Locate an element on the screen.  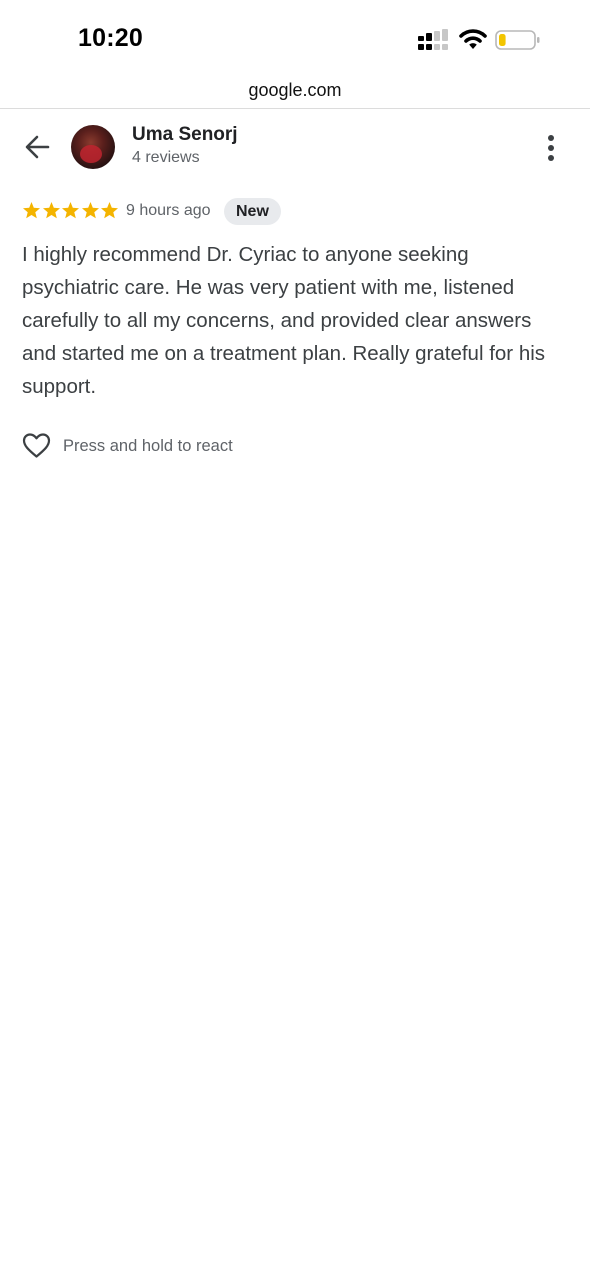
url-text: google.com is located at coordinates (295, 90).